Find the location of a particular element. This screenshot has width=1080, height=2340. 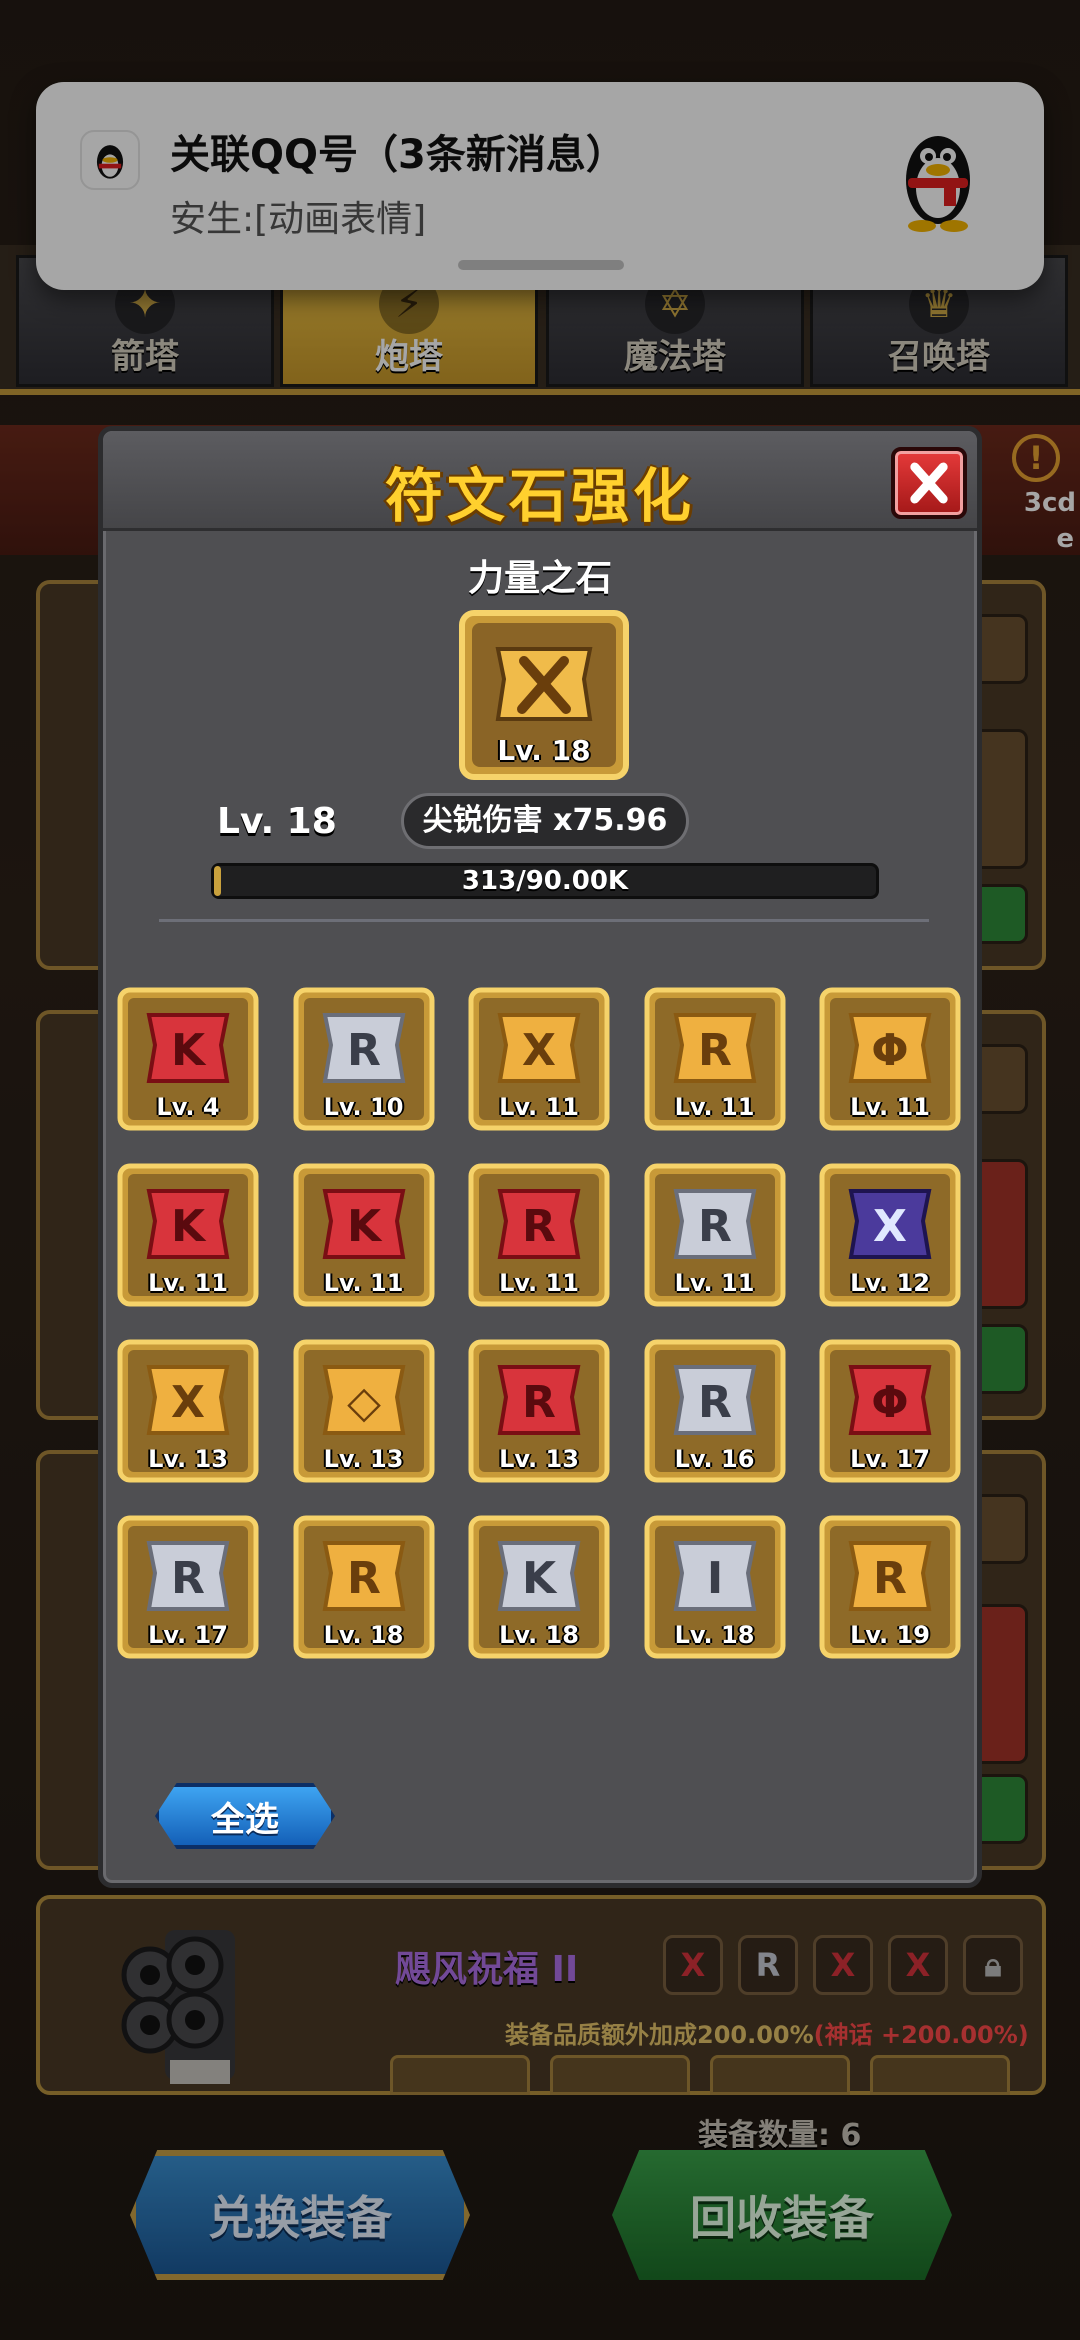

rune-tile: Φ Lv. 17 is located at coordinates (890, 1411).